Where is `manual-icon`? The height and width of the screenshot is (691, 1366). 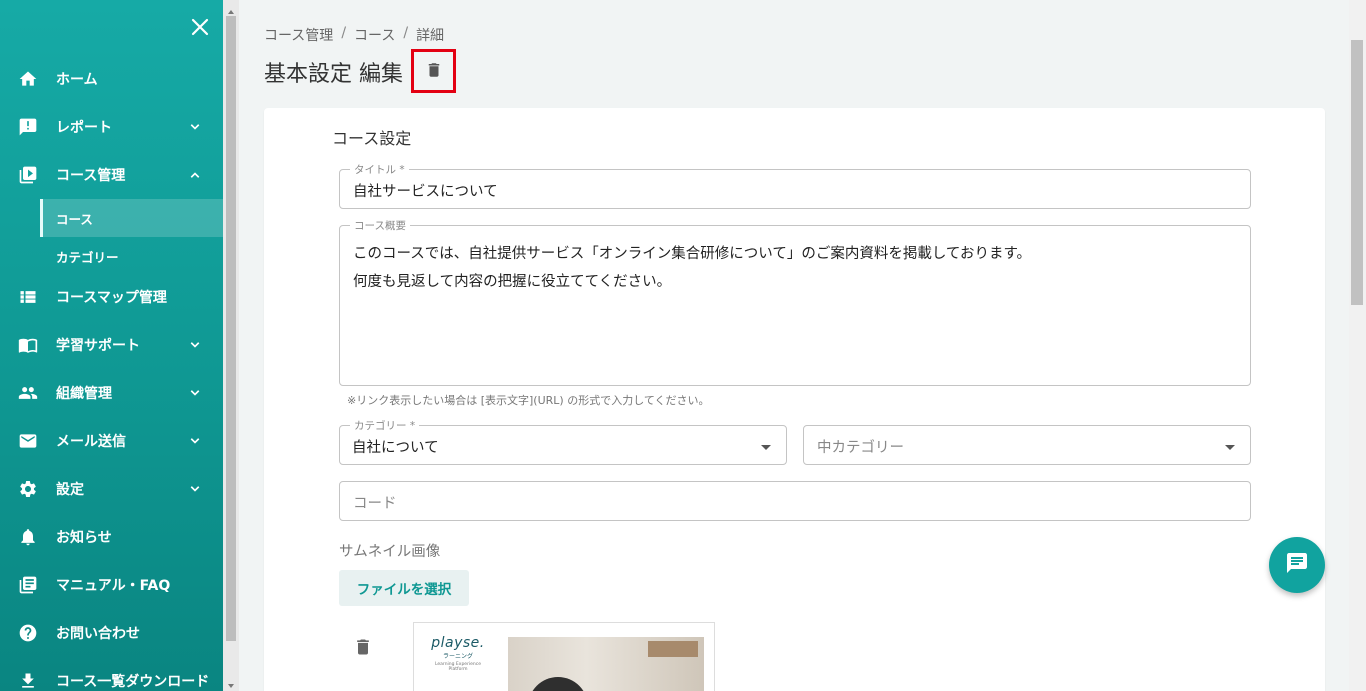 manual-icon is located at coordinates (28, 585).